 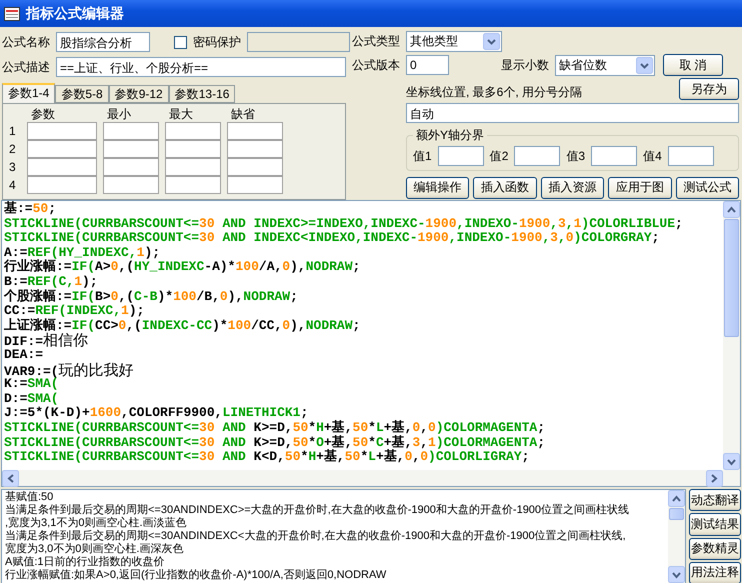 What do you see at coordinates (12, 13) in the screenshot?
I see `app-icon` at bounding box center [12, 13].